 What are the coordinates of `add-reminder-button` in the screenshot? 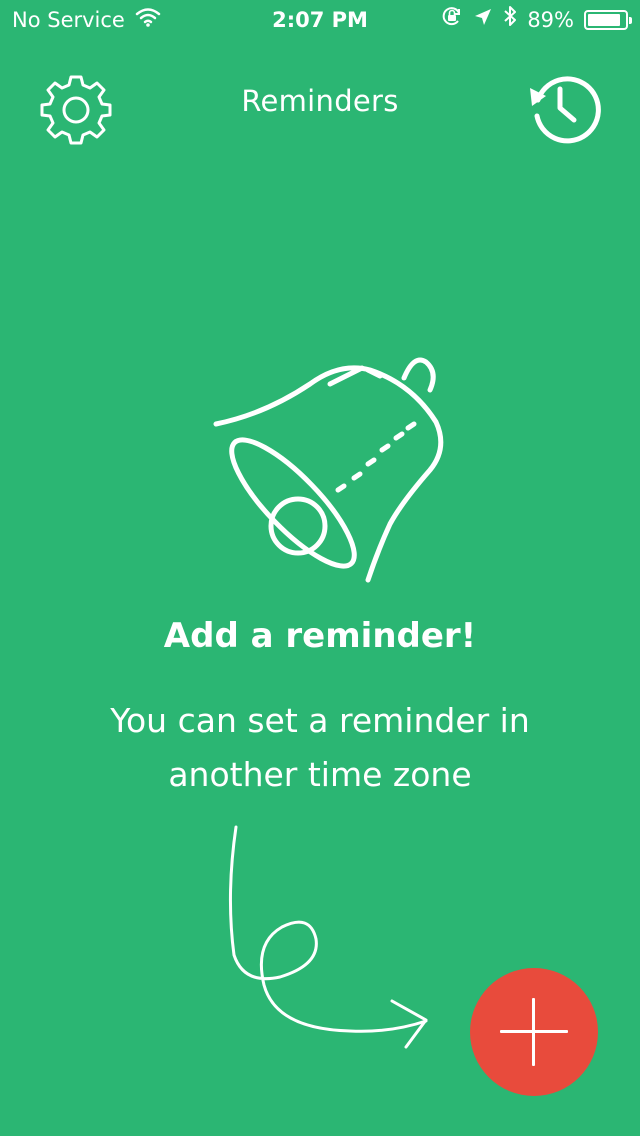 It's located at (534, 1032).